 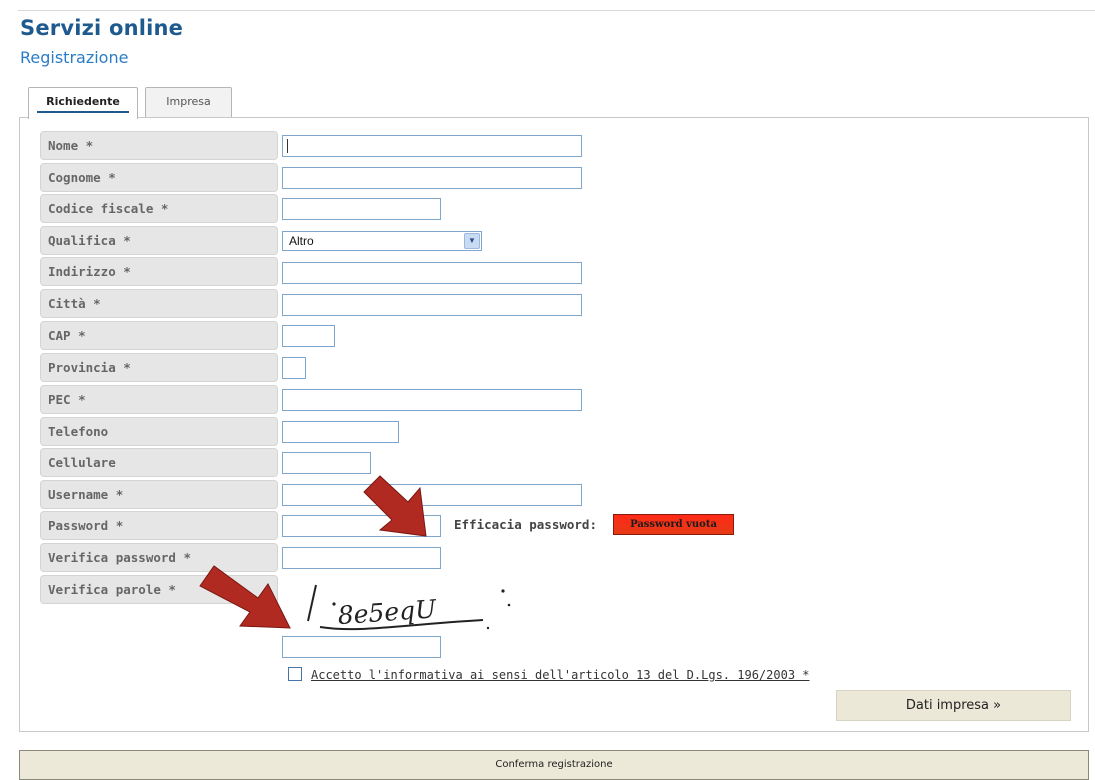 I want to click on label-codice-fiscale: Codice fiscale *, so click(x=159, y=208).